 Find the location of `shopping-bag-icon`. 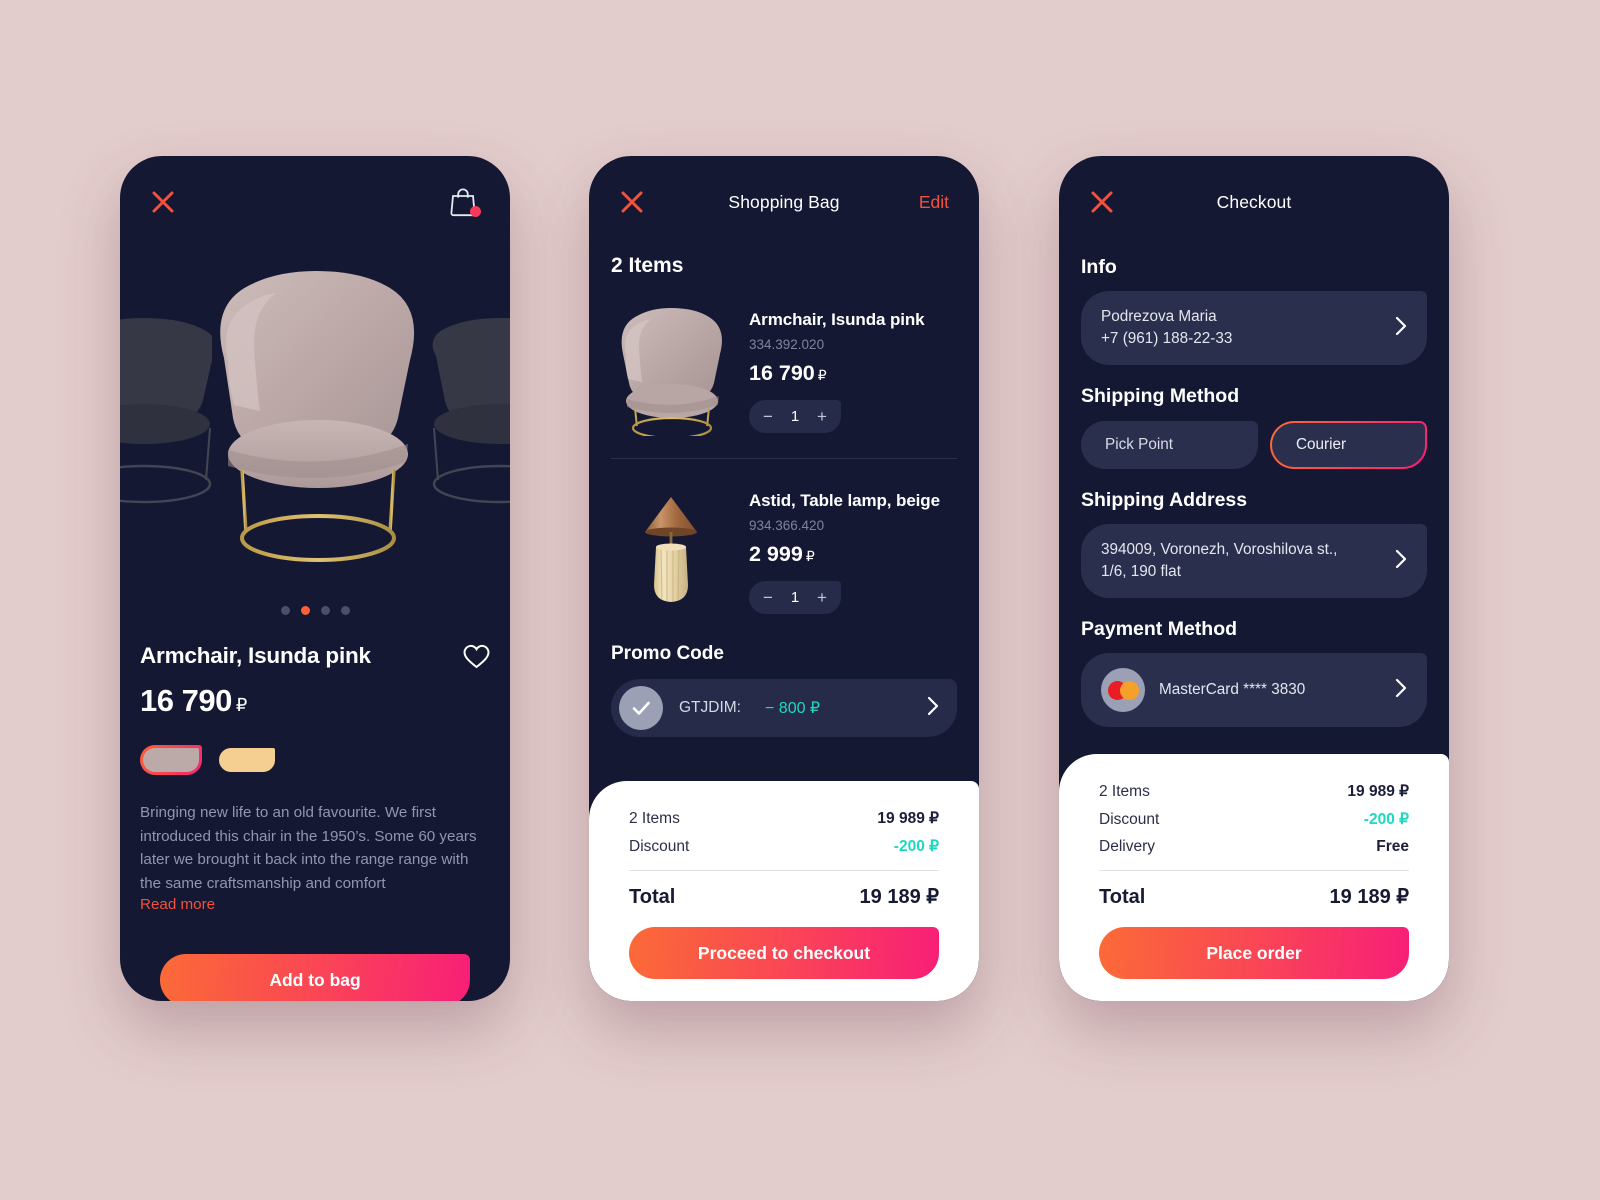

shopping-bag-icon is located at coordinates (463, 202).